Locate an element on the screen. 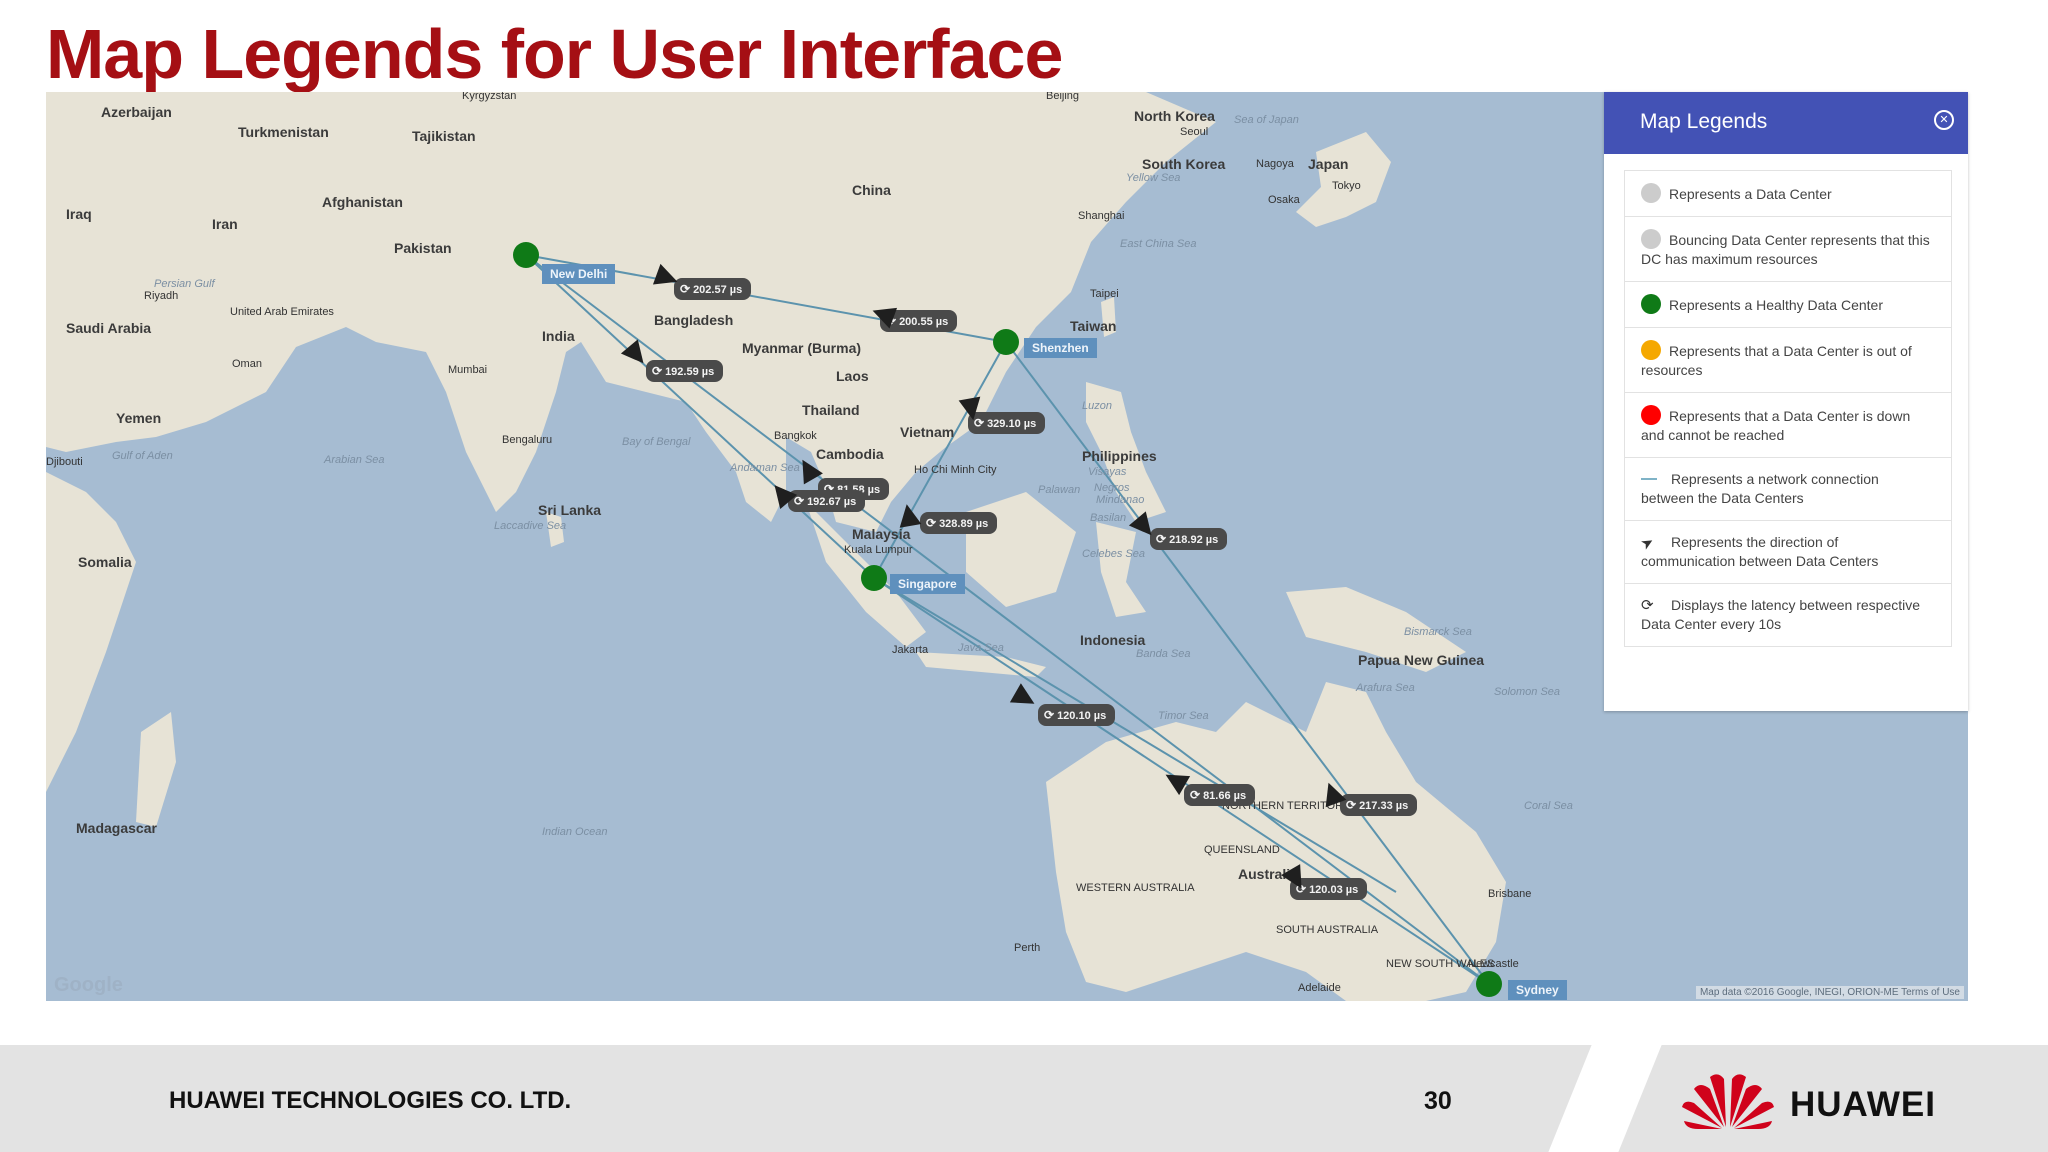 The height and width of the screenshot is (1152, 2048). map-place-label: Arafura Sea is located at coordinates (1385, 688).